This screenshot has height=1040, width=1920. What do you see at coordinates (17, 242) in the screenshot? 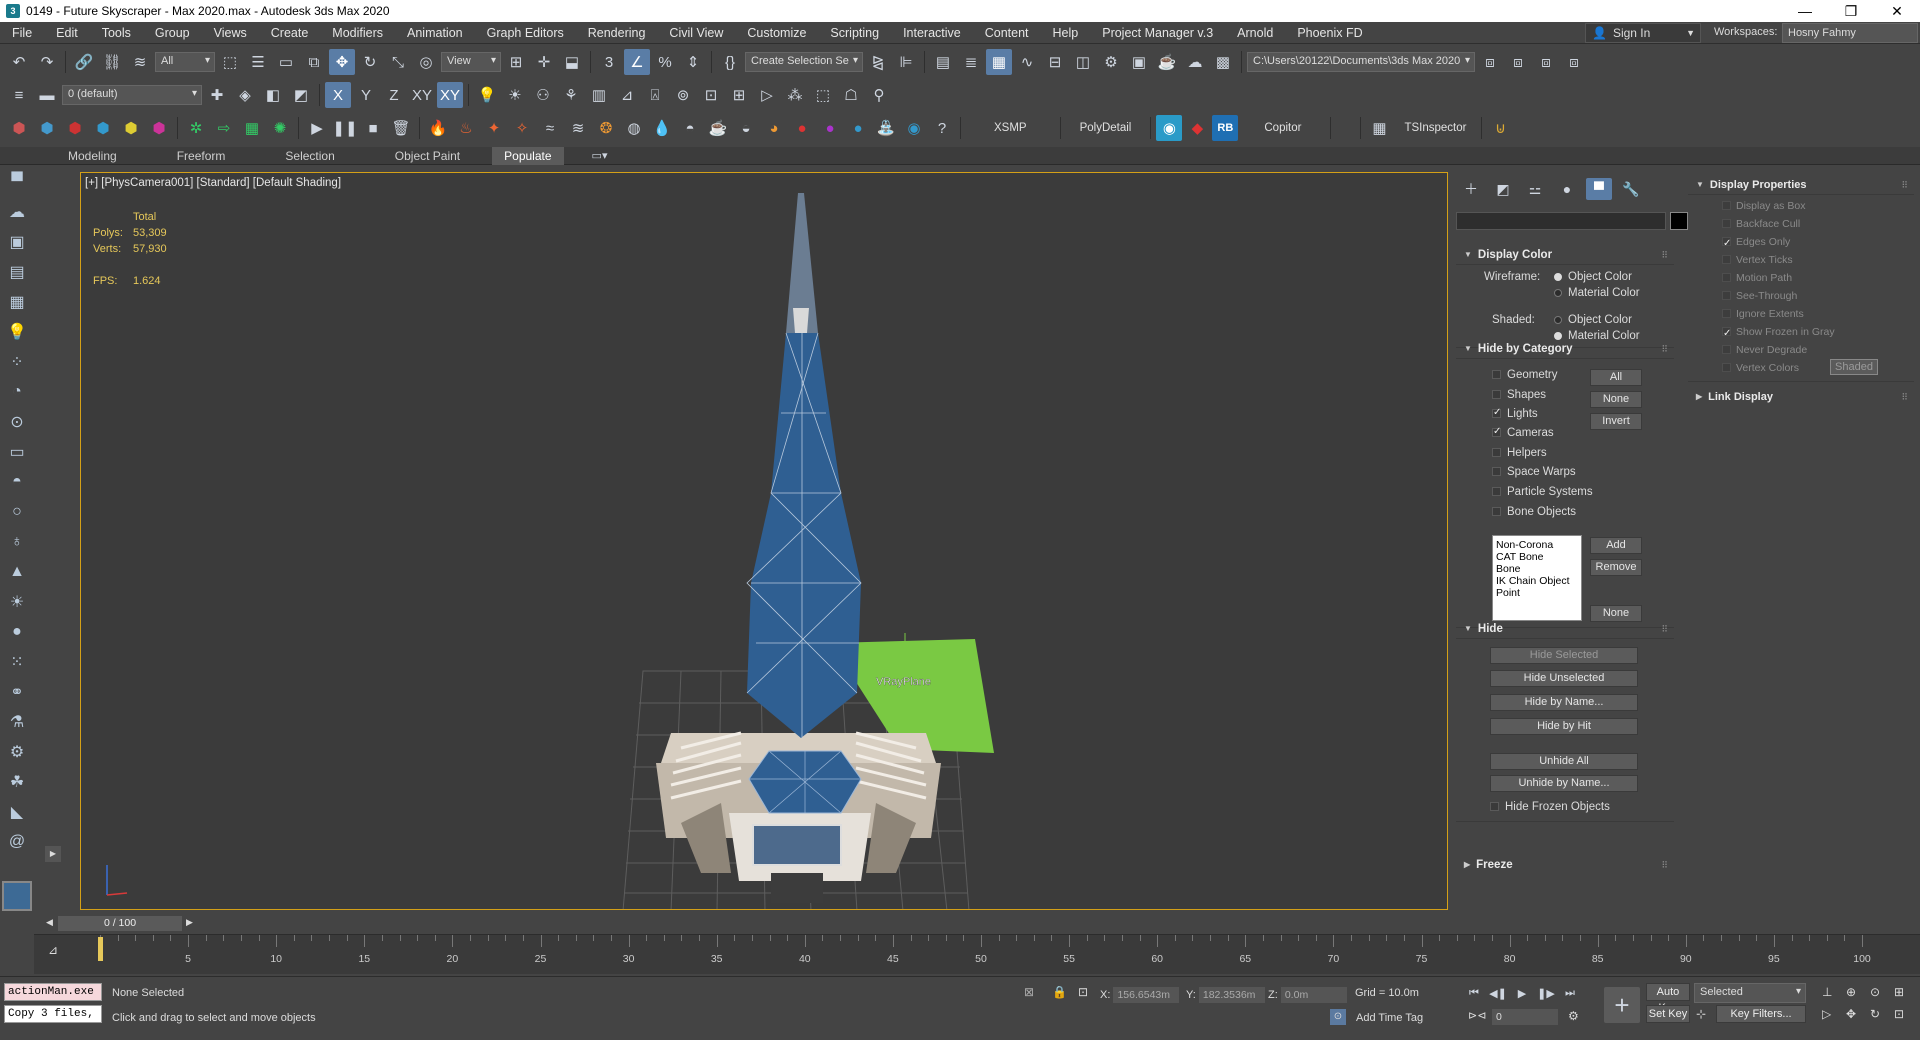
I see `render-frame-icon: ▣` at bounding box center [17, 242].